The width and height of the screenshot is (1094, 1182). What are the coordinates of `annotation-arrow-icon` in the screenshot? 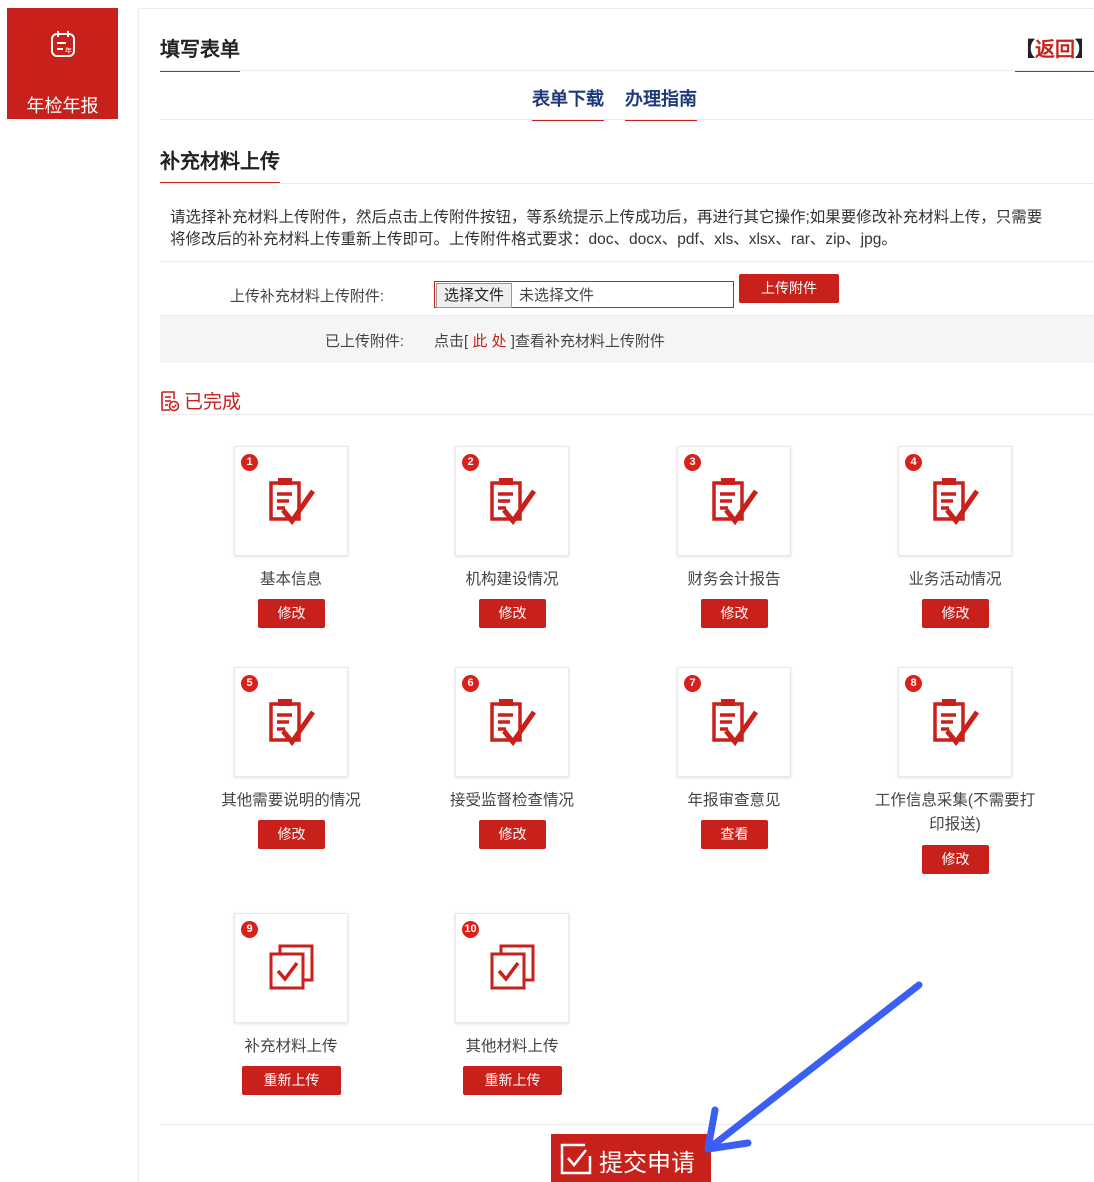 It's located at (813, 1067).